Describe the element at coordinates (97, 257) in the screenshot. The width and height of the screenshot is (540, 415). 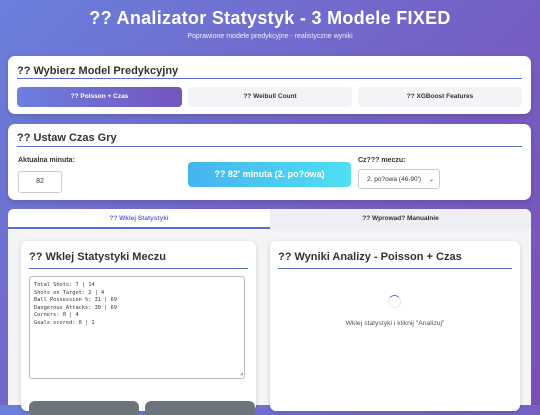
I see `paste-panel-heading: ?? Wklej Statystyki Meczu` at that location.